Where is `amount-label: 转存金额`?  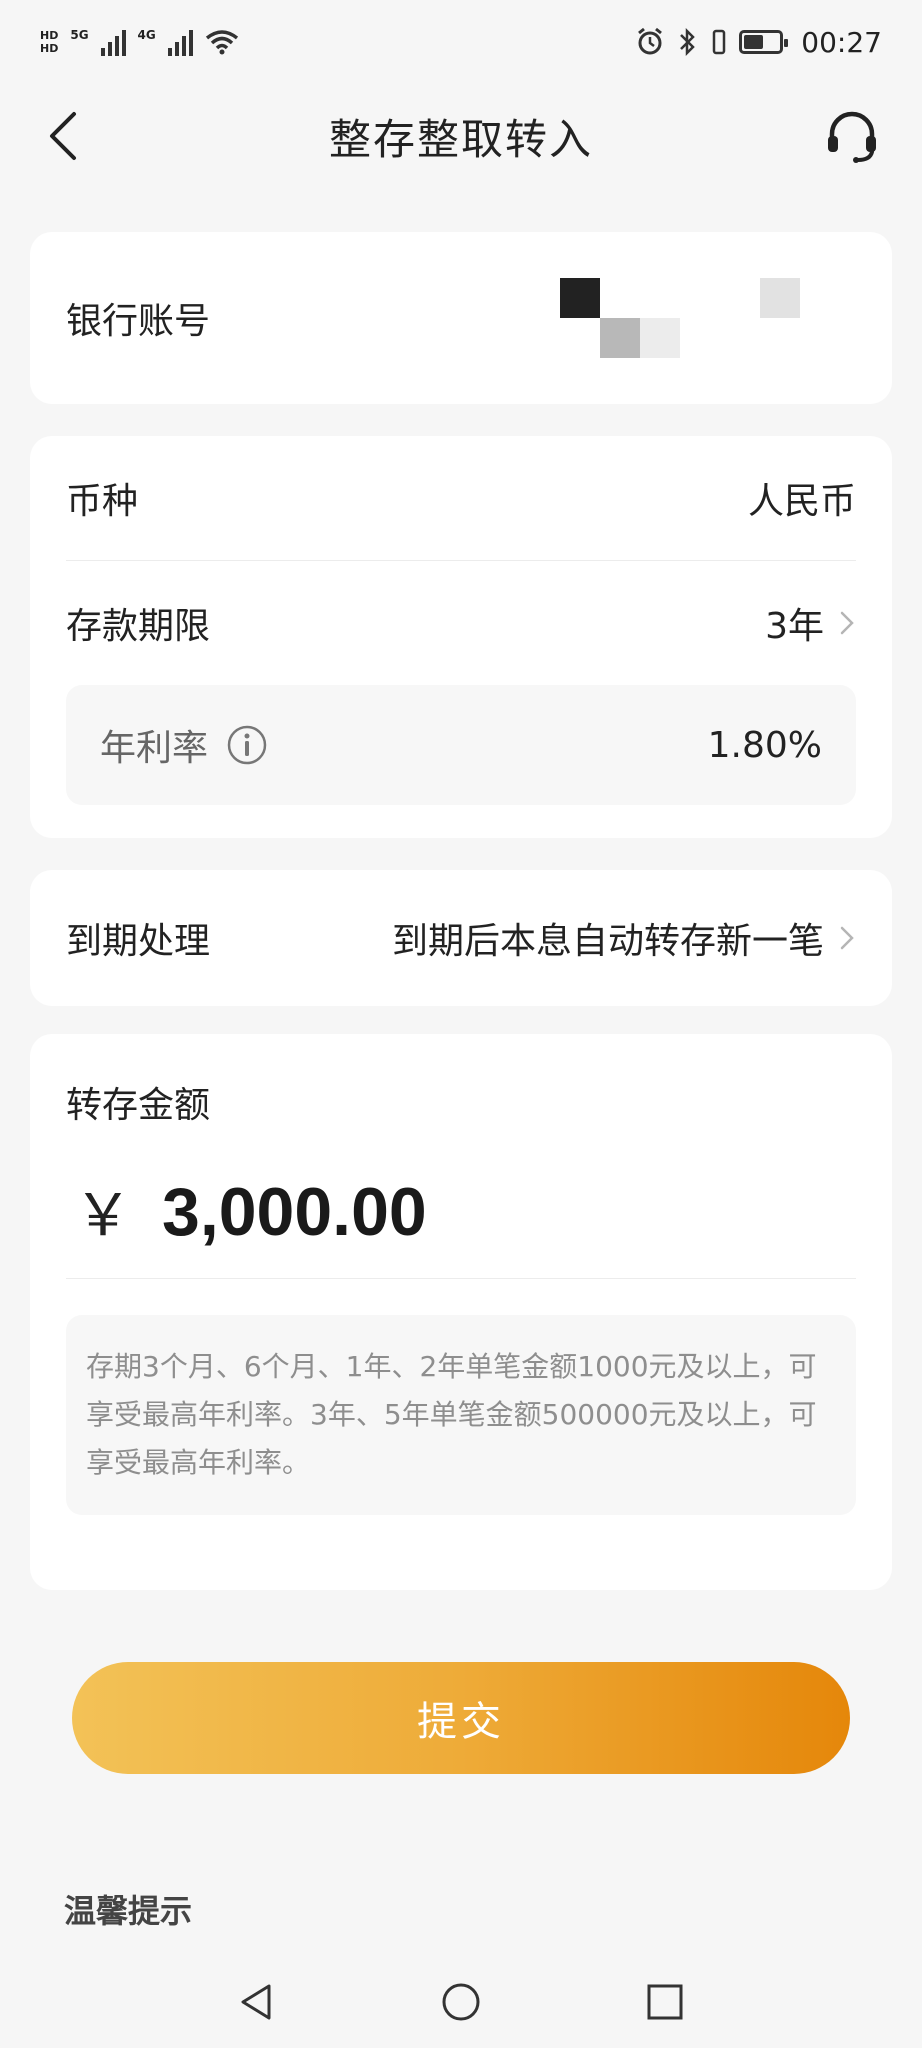
amount-label: 转存金额 is located at coordinates (138, 1105).